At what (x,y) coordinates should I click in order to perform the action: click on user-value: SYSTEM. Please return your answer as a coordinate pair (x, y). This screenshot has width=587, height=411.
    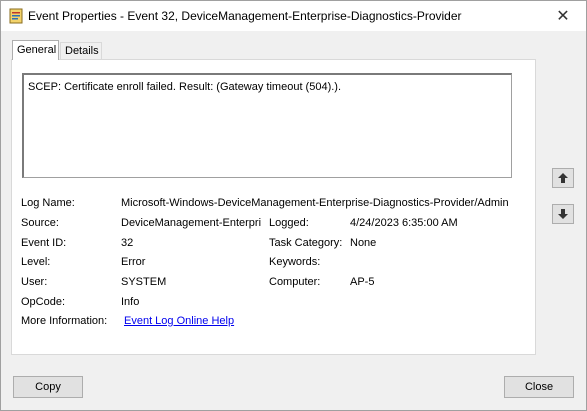
    Looking at the image, I should click on (144, 282).